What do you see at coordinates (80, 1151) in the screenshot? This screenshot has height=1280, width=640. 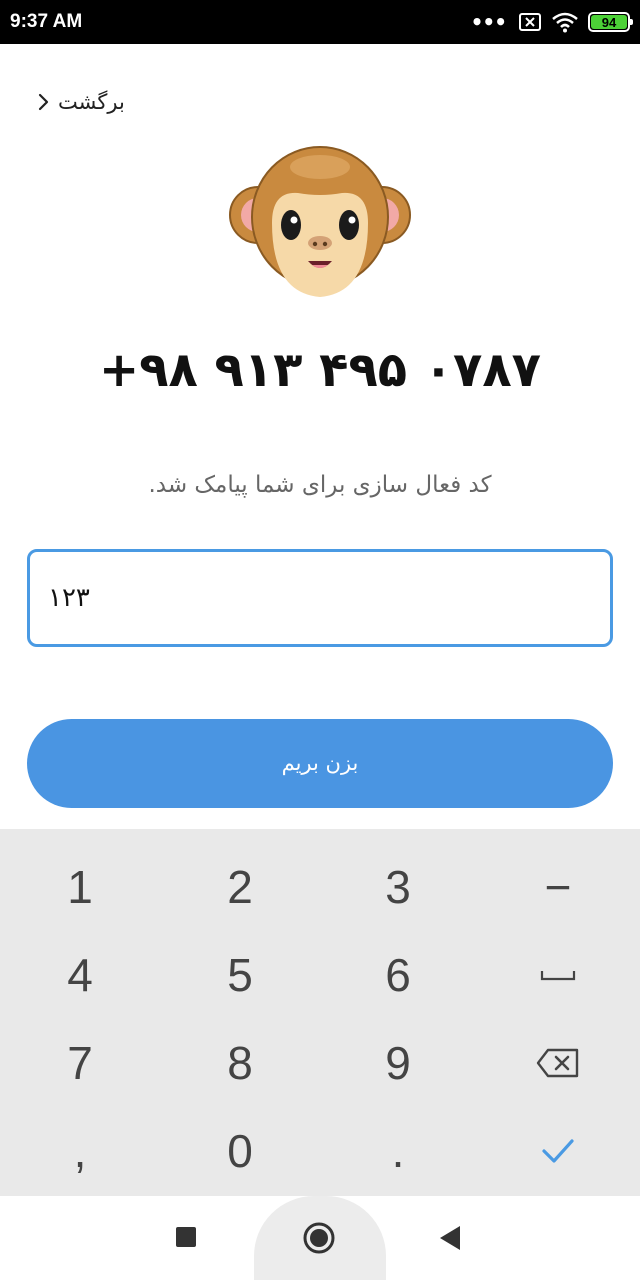 I see `key-comma: ,` at bounding box center [80, 1151].